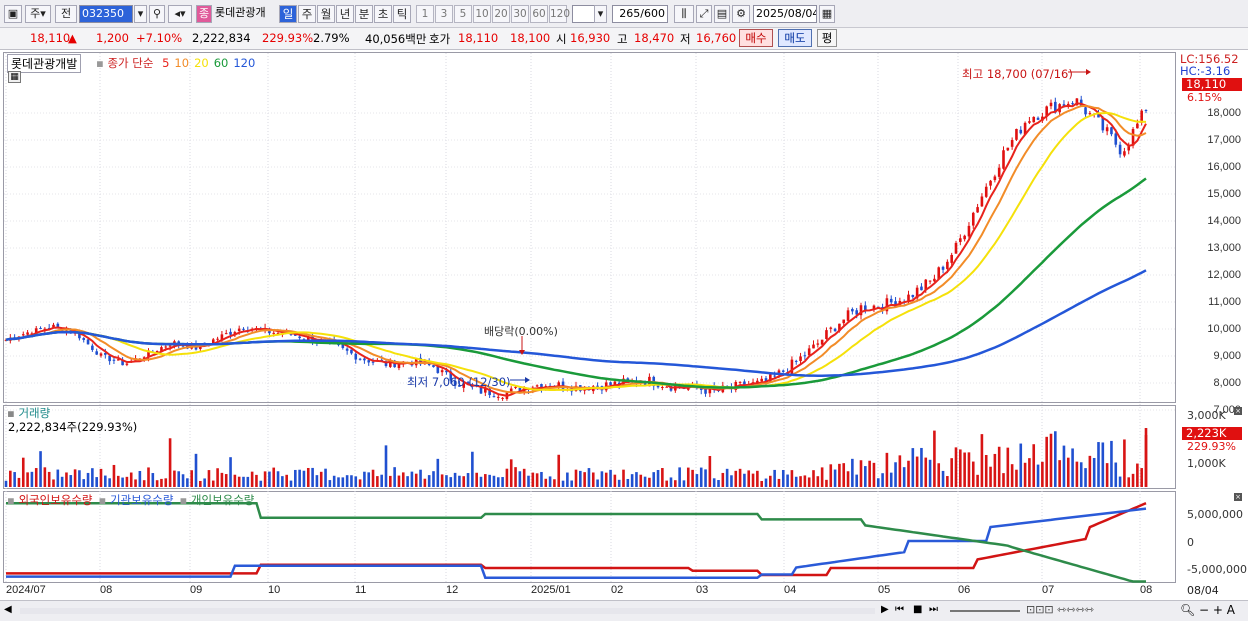 Image resolution: width=1248 pixels, height=621 pixels. What do you see at coordinates (1203, 590) in the screenshot?
I see `x-axis-right-label: 08/04` at bounding box center [1203, 590].